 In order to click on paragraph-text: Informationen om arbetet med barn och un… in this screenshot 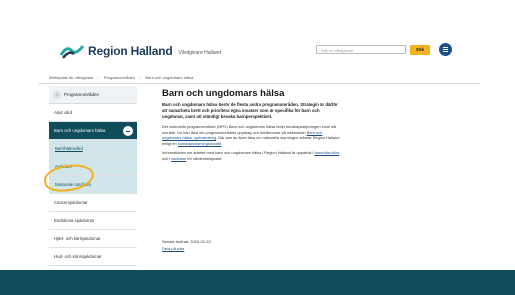, I will do `click(238, 153)`.